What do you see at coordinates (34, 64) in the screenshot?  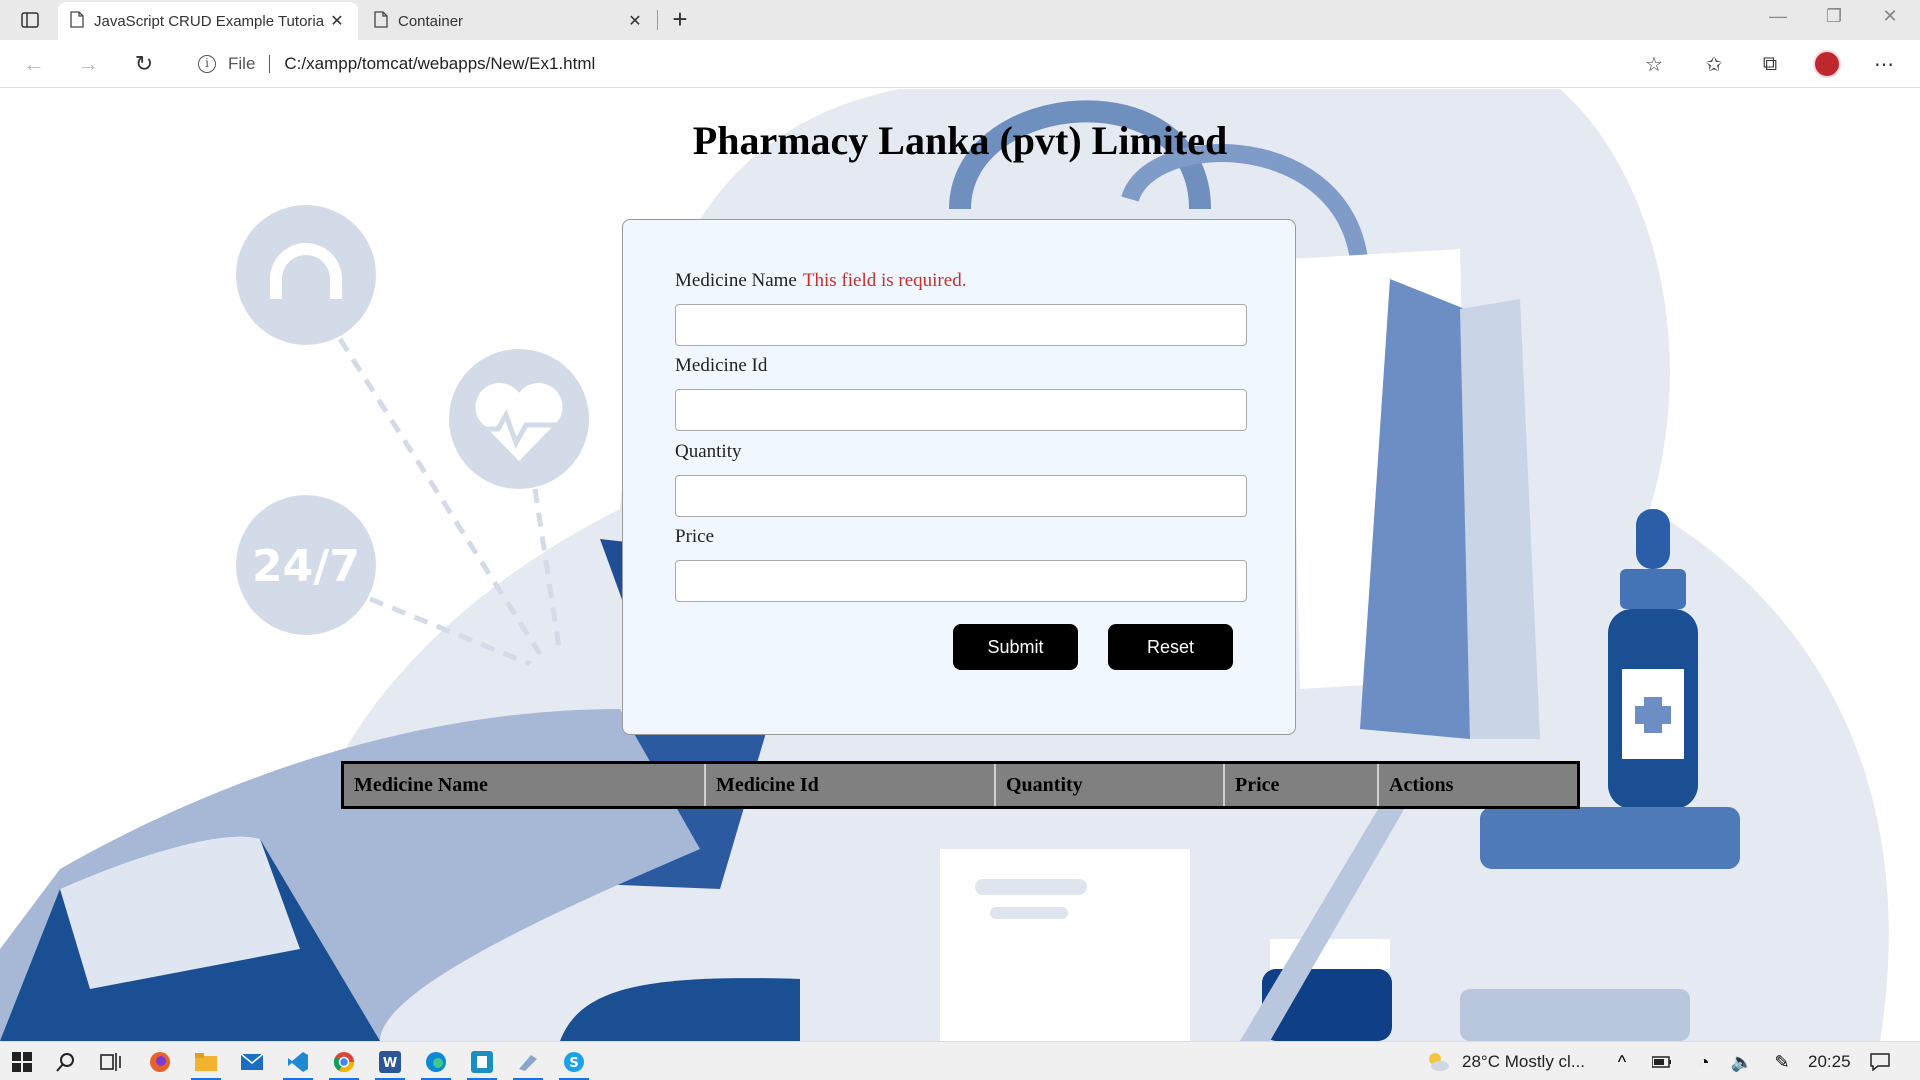 I see `back-arrow-icon: ←` at bounding box center [34, 64].